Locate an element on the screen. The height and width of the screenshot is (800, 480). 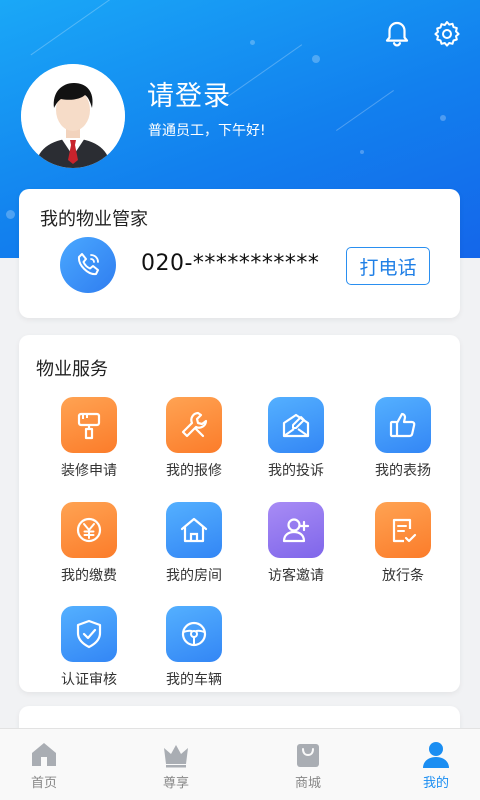
section-title: 物业服务 is located at coordinates (72, 369).